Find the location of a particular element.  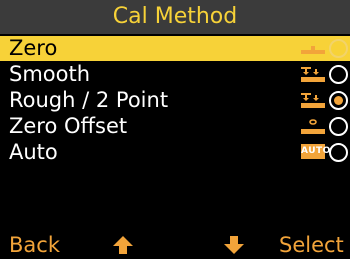

menu-item-label: Auto is located at coordinates (33, 152).